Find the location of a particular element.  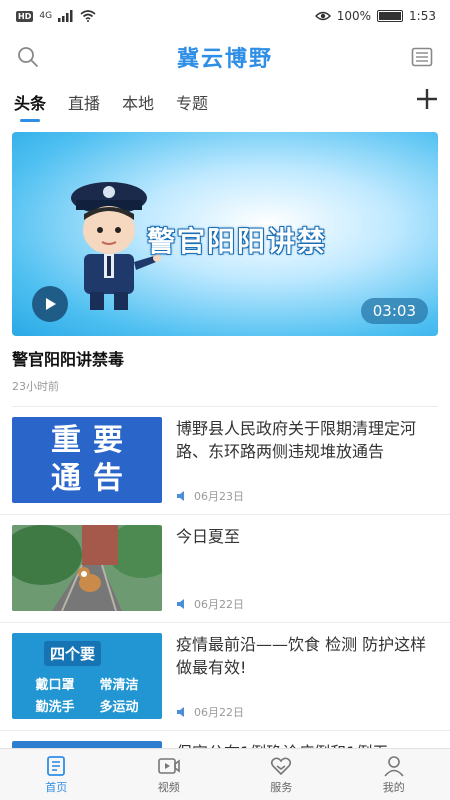

nav-service: 服务 is located at coordinates (281, 774).